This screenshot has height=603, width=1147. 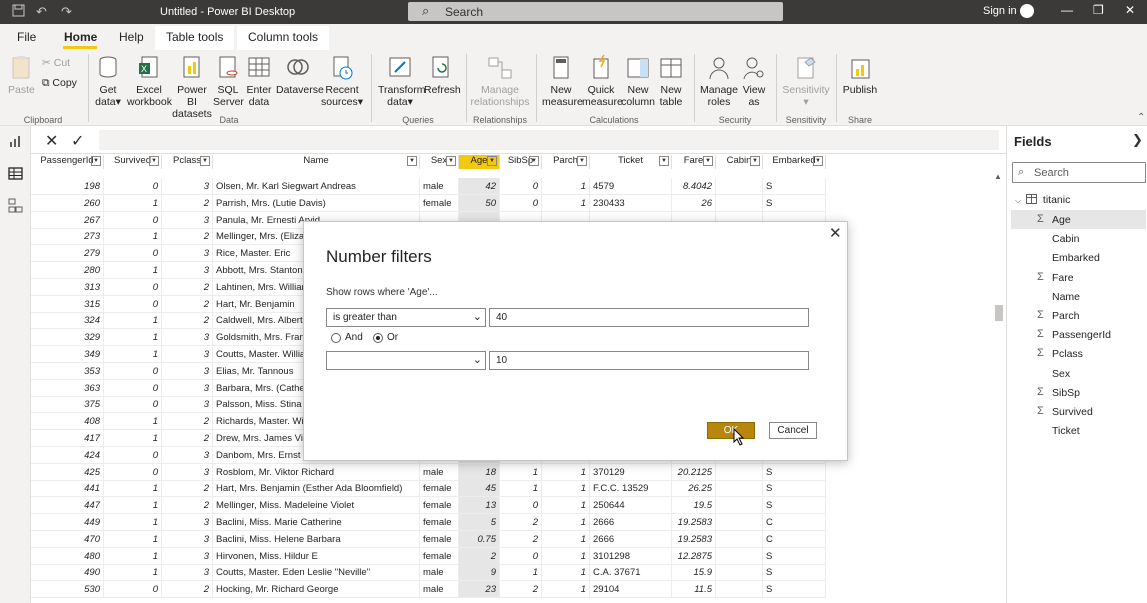 What do you see at coordinates (479, 522) in the screenshot?
I see `table-cell: 5` at bounding box center [479, 522].